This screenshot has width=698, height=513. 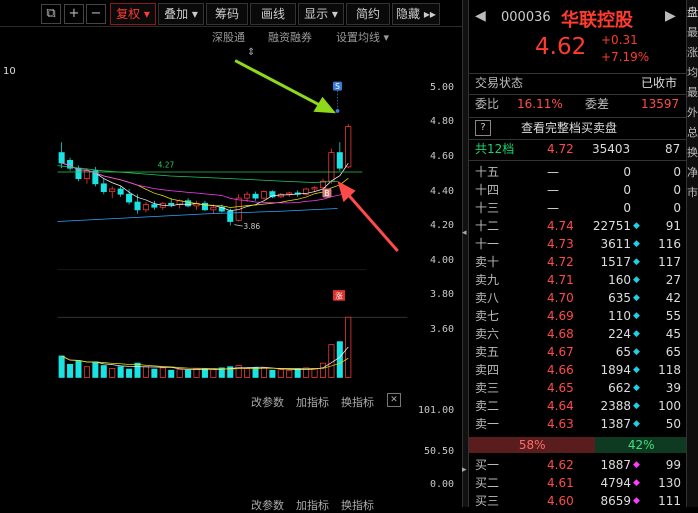 I want to click on edit-params-link: 改参数, so click(x=267, y=402).